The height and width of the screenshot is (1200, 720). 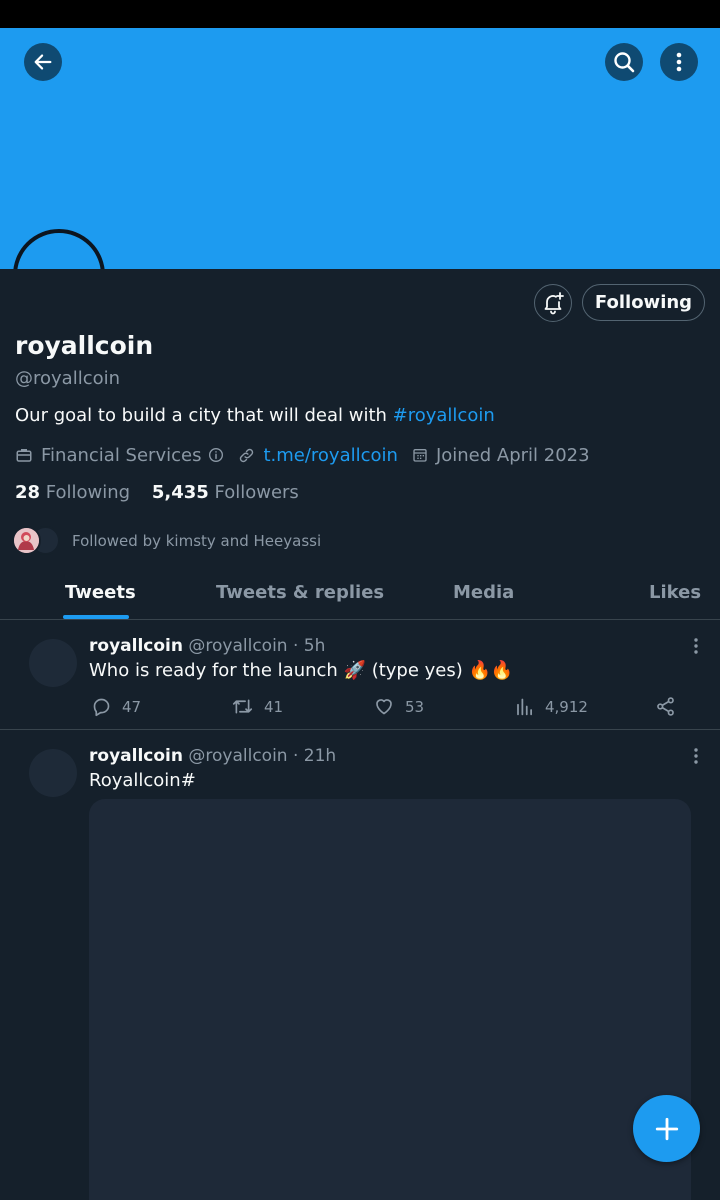 I want to click on notifications-button, so click(x=553, y=303).